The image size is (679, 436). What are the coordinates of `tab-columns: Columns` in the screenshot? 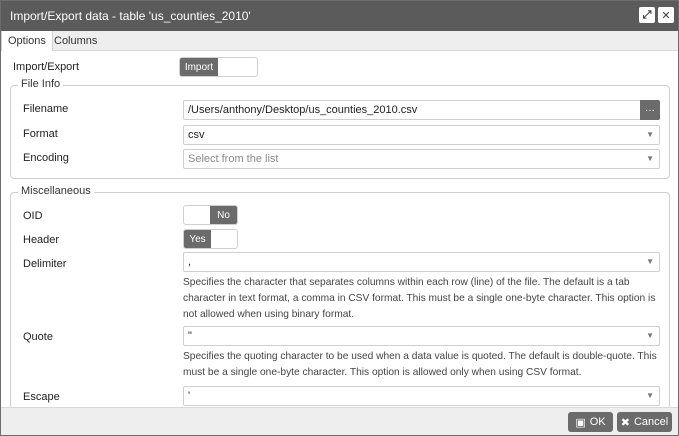 It's located at (75, 41).